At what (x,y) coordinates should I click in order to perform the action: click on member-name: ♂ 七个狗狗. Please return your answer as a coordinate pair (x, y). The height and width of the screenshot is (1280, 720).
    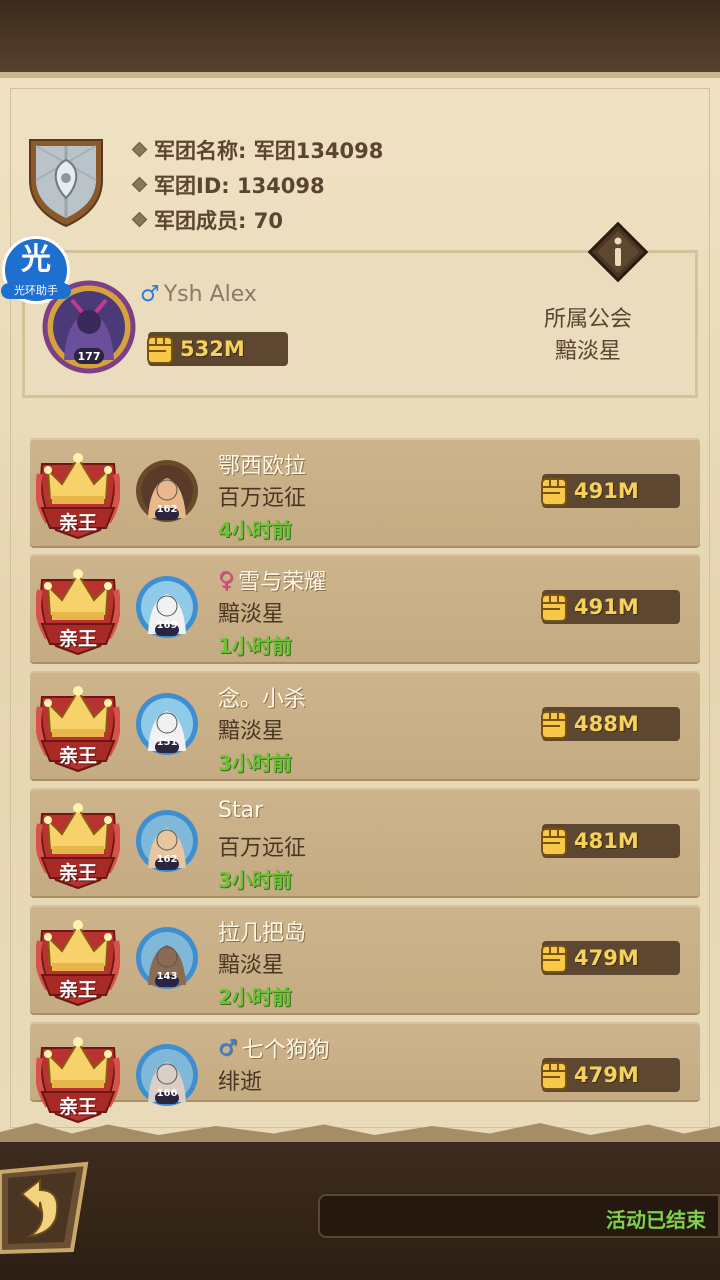
    Looking at the image, I should click on (274, 1049).